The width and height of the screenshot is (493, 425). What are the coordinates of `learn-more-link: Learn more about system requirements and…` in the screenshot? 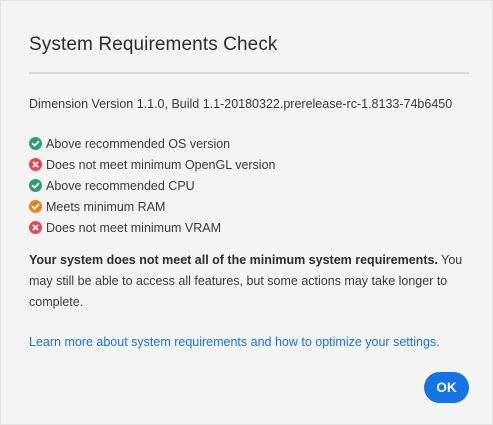 It's located at (234, 342).